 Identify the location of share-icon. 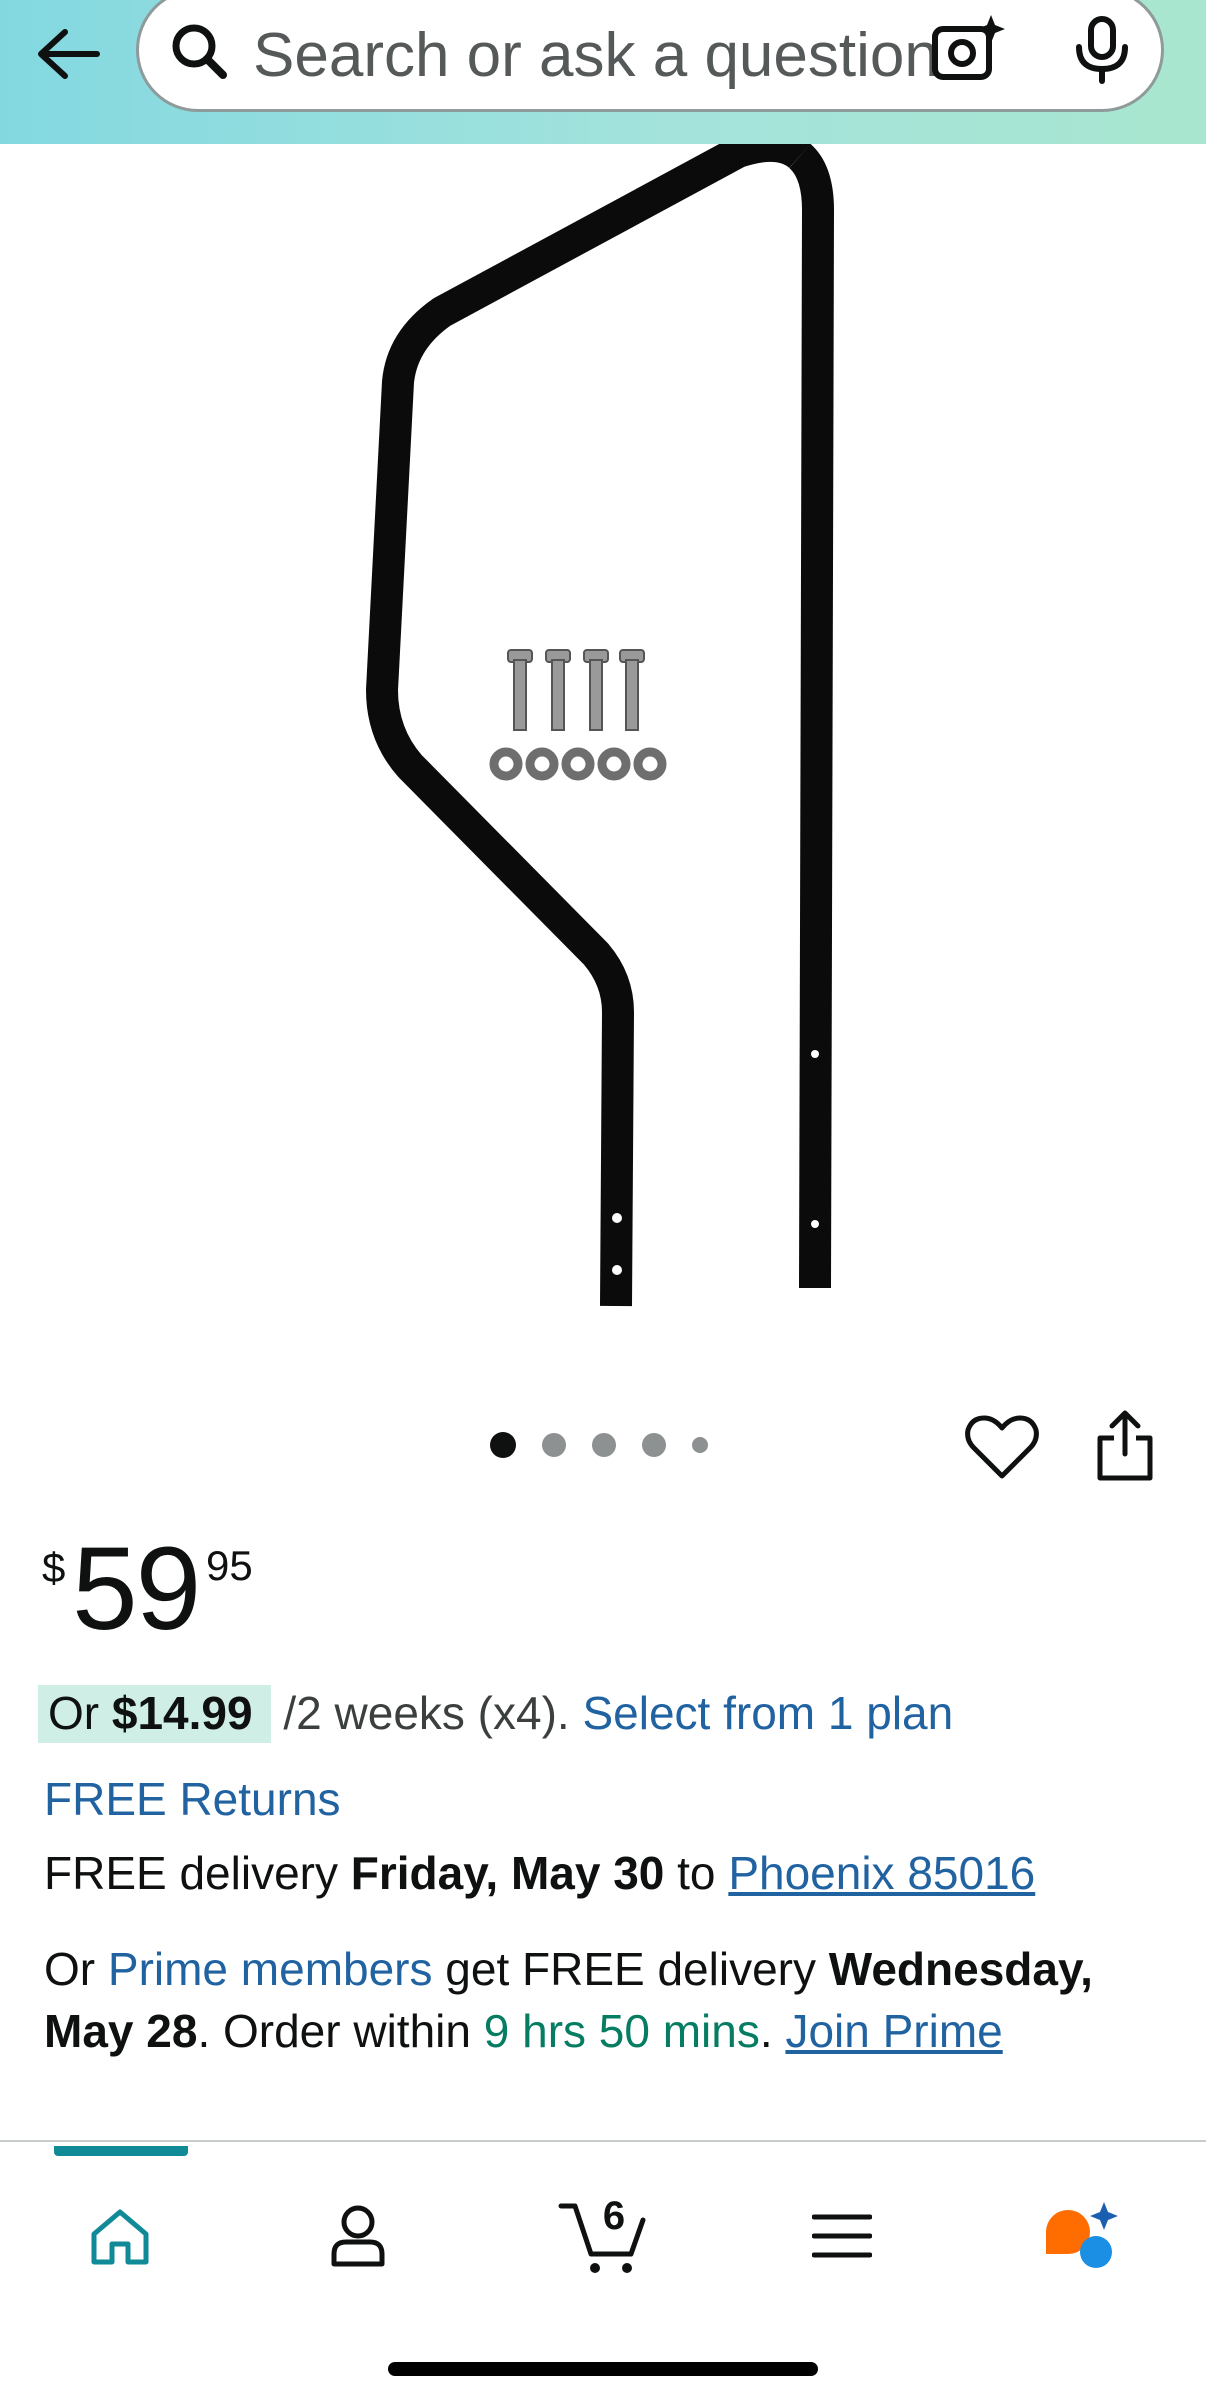
(1125, 1446).